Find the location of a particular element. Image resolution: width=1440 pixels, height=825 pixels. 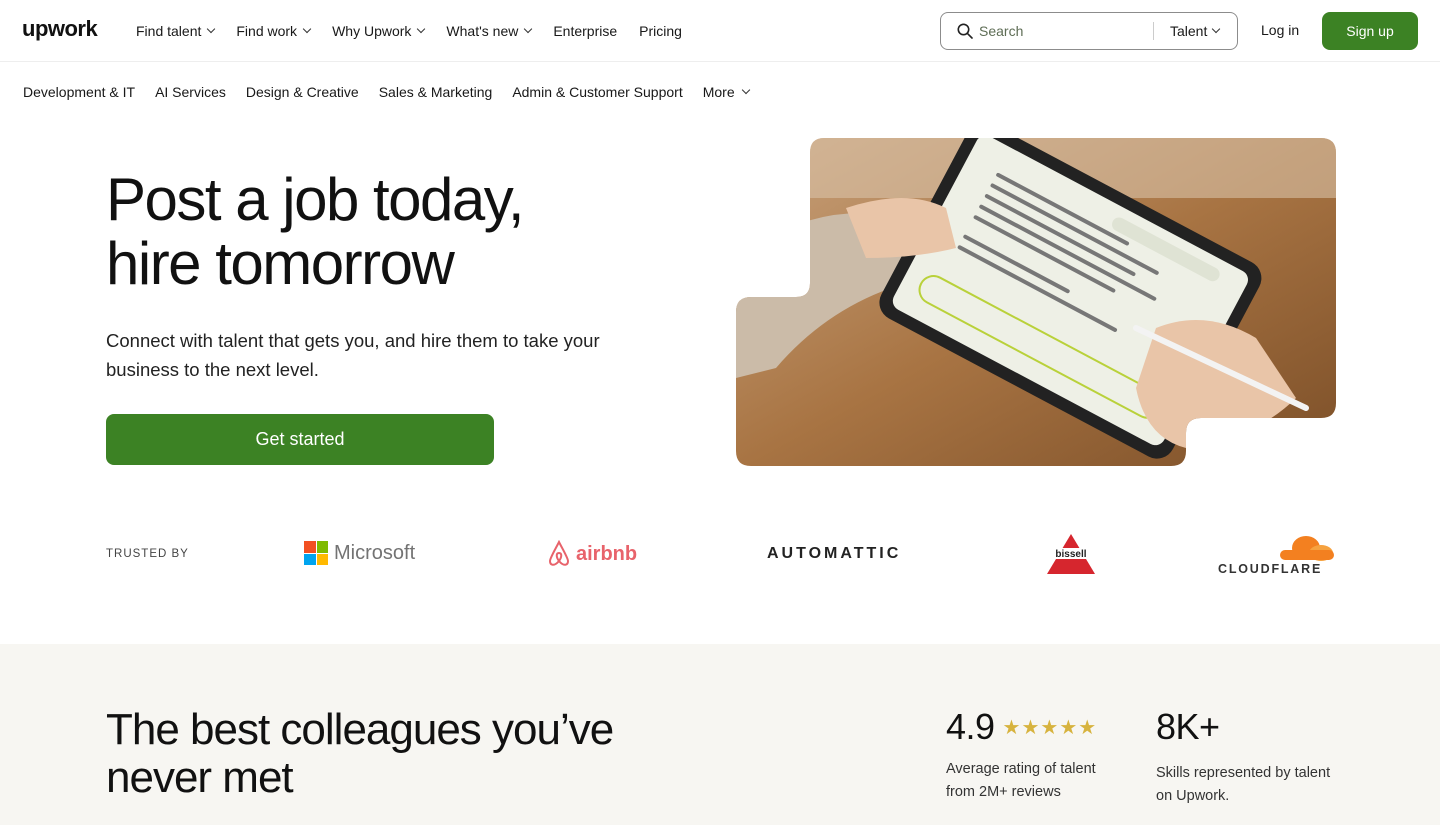

category-more-label: More is located at coordinates (718, 92).